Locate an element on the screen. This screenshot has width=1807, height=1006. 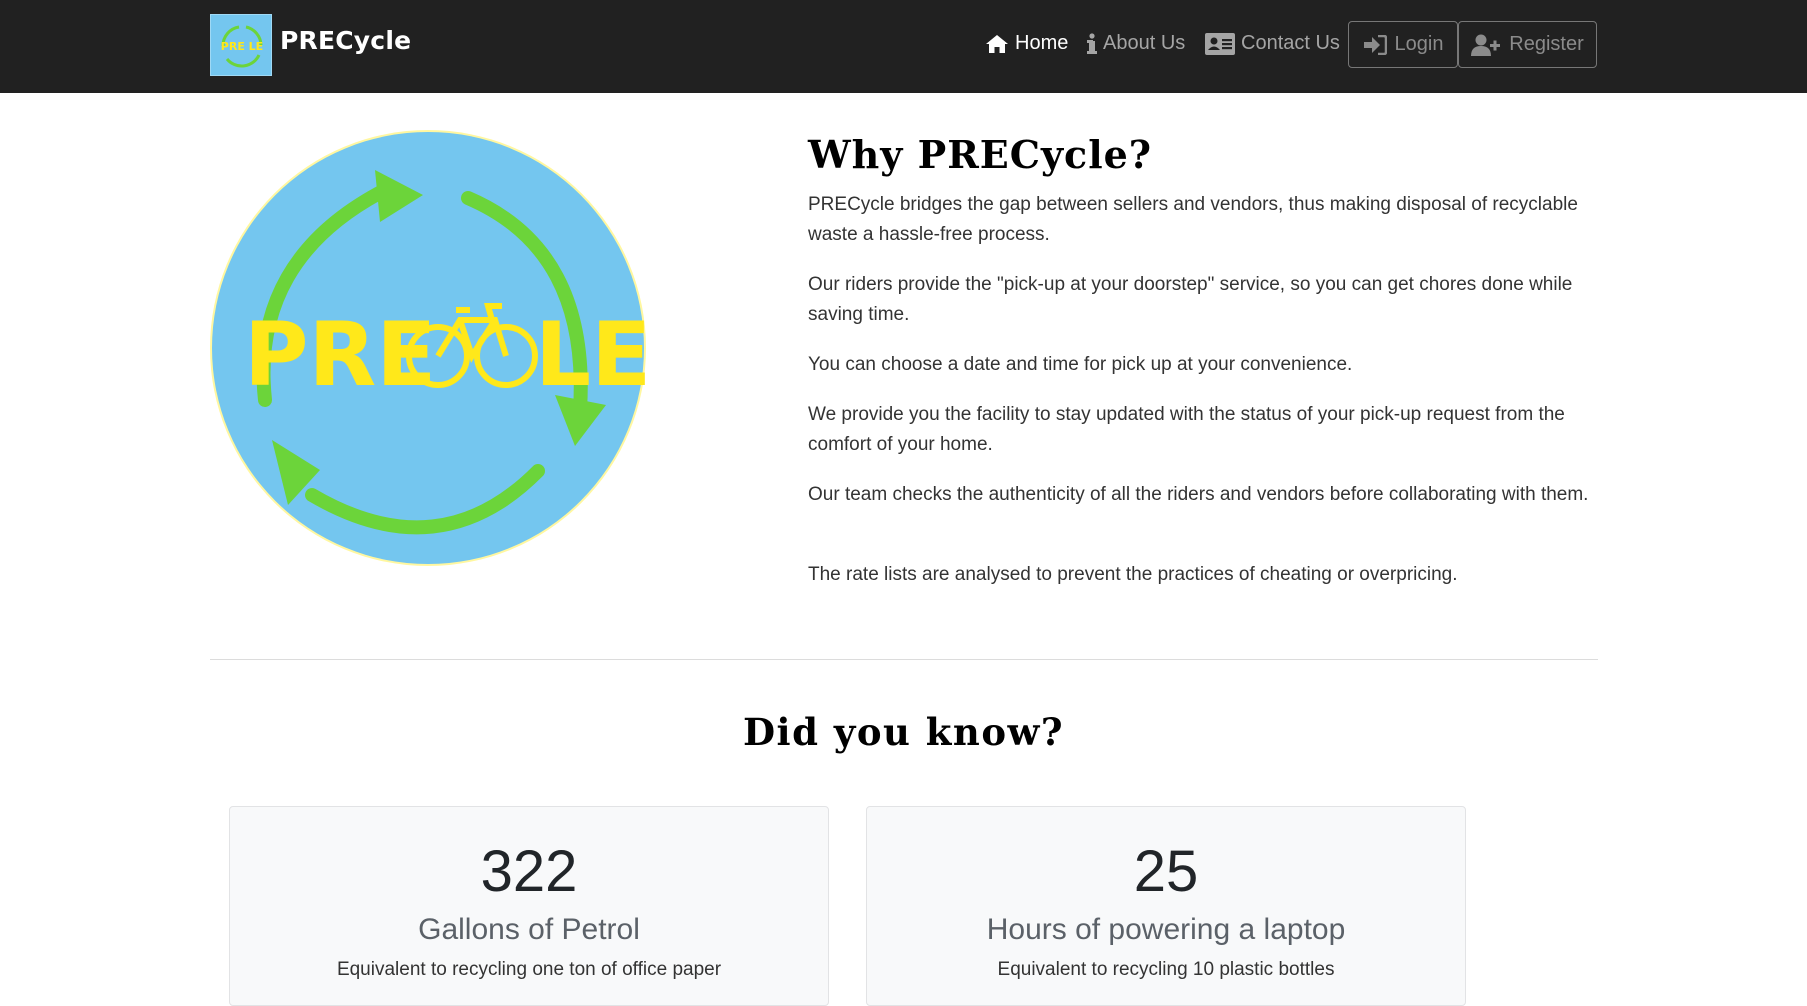
brand-logo-text: PRE LE is located at coordinates (242, 46).